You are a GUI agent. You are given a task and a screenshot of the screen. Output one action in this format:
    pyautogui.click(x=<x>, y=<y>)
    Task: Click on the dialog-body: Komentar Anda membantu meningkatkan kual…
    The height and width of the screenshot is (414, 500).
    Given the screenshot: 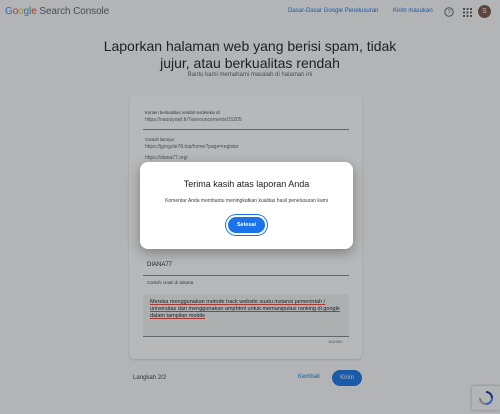 What is the action you would take?
    pyautogui.click(x=246, y=201)
    